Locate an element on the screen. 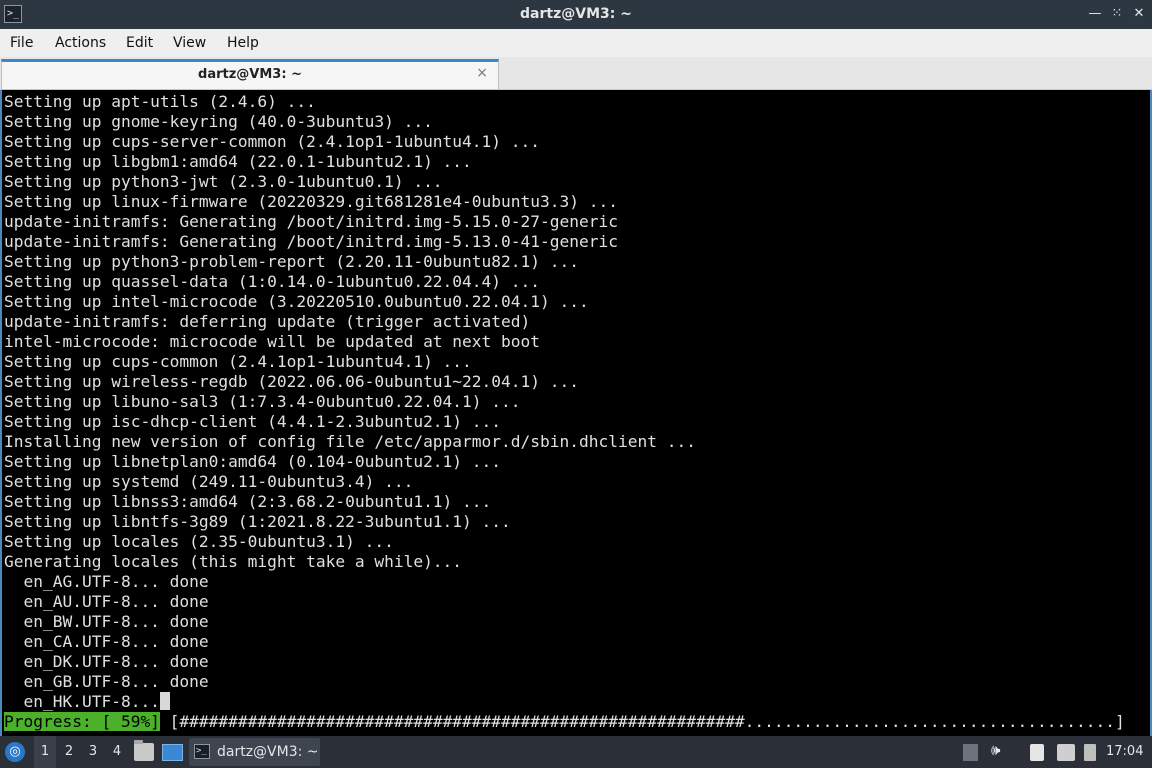  terminal-cursor is located at coordinates (164, 701).